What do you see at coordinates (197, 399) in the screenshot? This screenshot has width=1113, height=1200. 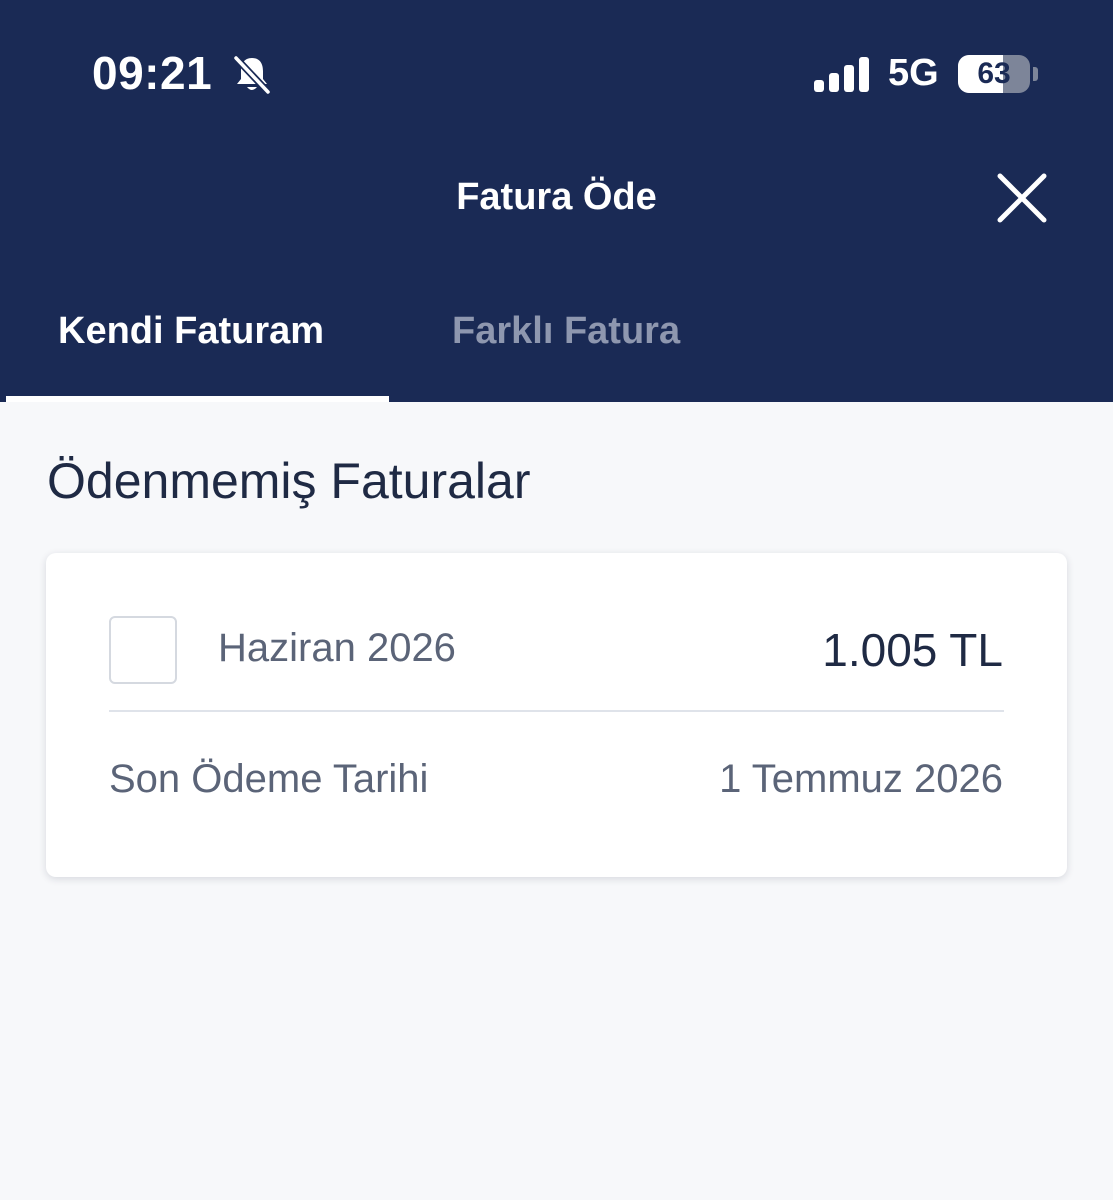 I see `active-tab-indicator` at bounding box center [197, 399].